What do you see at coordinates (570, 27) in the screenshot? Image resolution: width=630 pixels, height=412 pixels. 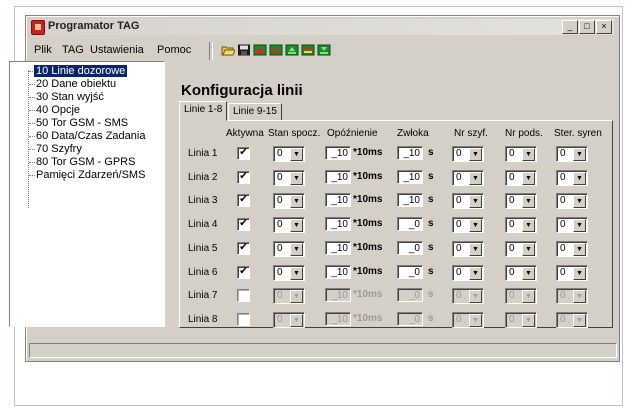 I see `minimize-button: _` at bounding box center [570, 27].